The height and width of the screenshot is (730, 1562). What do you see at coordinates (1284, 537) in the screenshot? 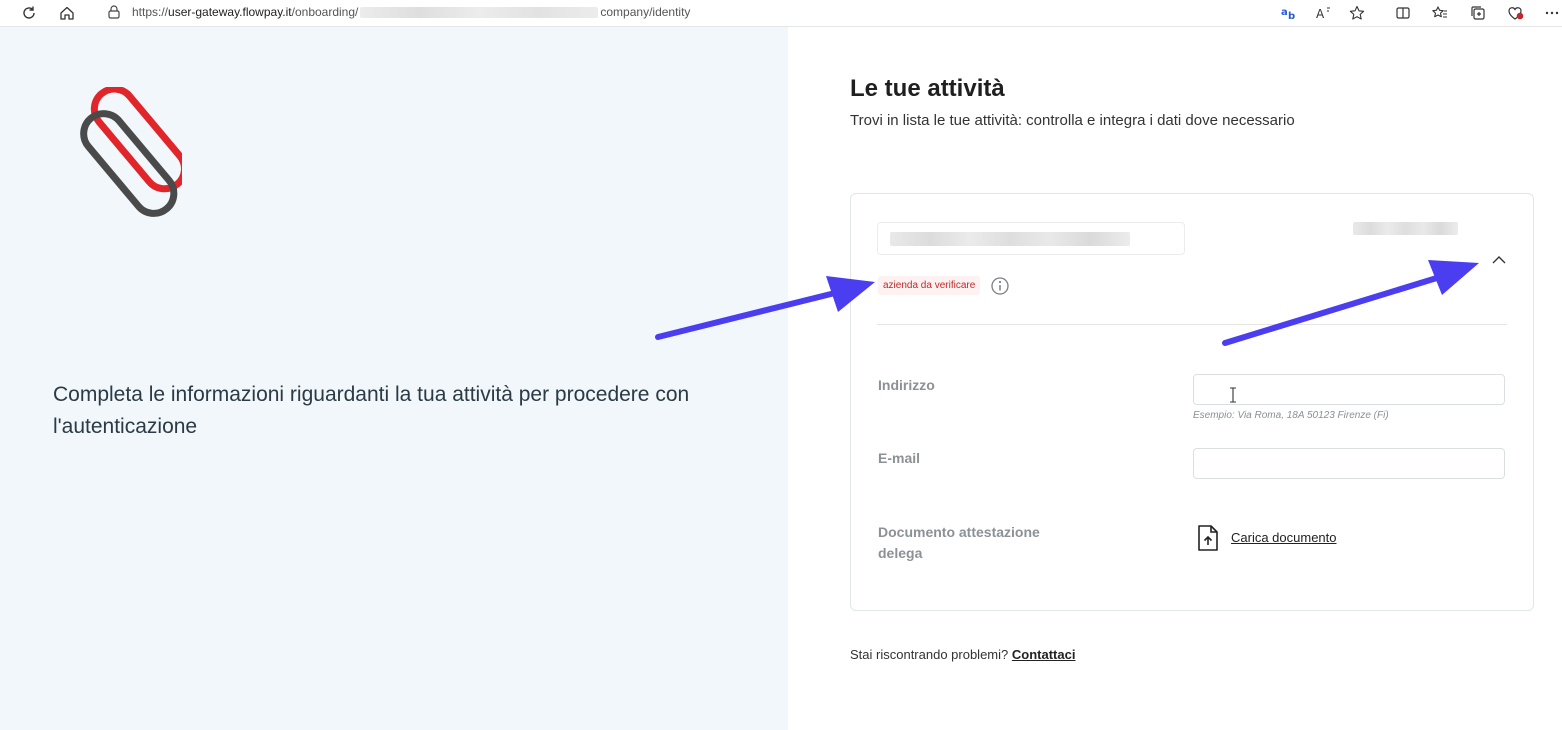
I see `upload-document-link: Carica documento` at bounding box center [1284, 537].